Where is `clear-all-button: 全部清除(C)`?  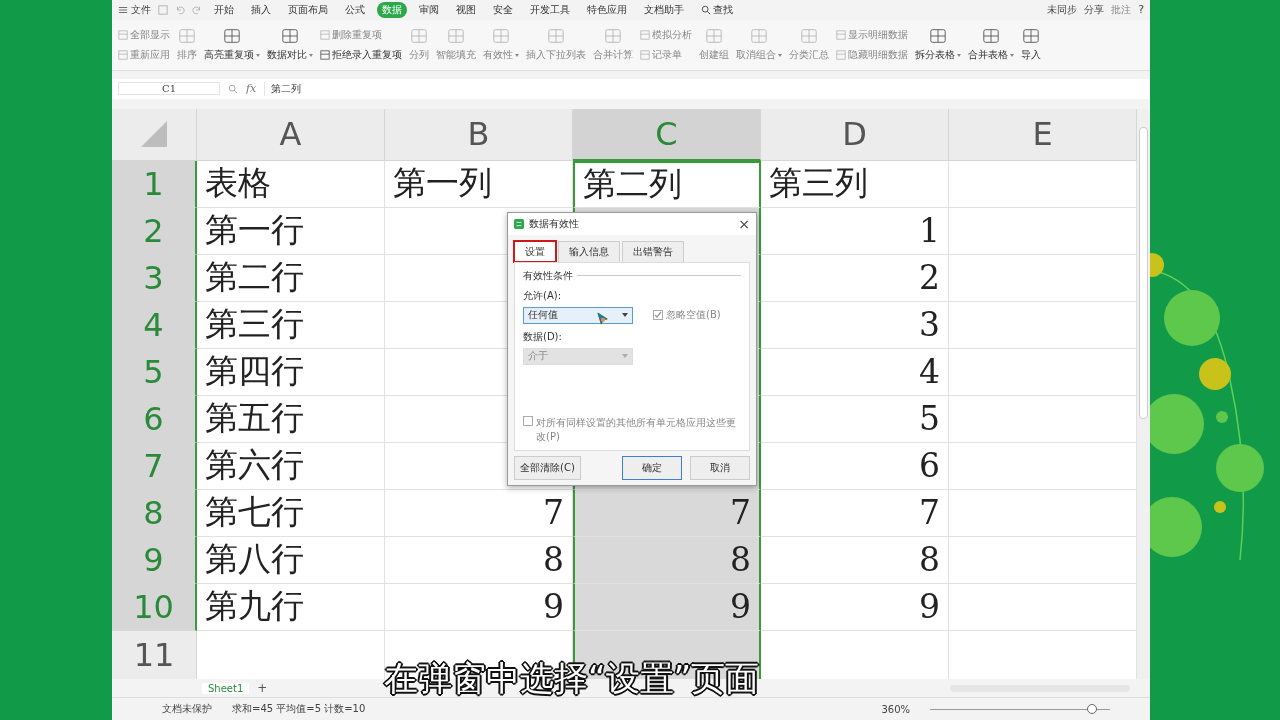
clear-all-button: 全部清除(C) is located at coordinates (547, 467).